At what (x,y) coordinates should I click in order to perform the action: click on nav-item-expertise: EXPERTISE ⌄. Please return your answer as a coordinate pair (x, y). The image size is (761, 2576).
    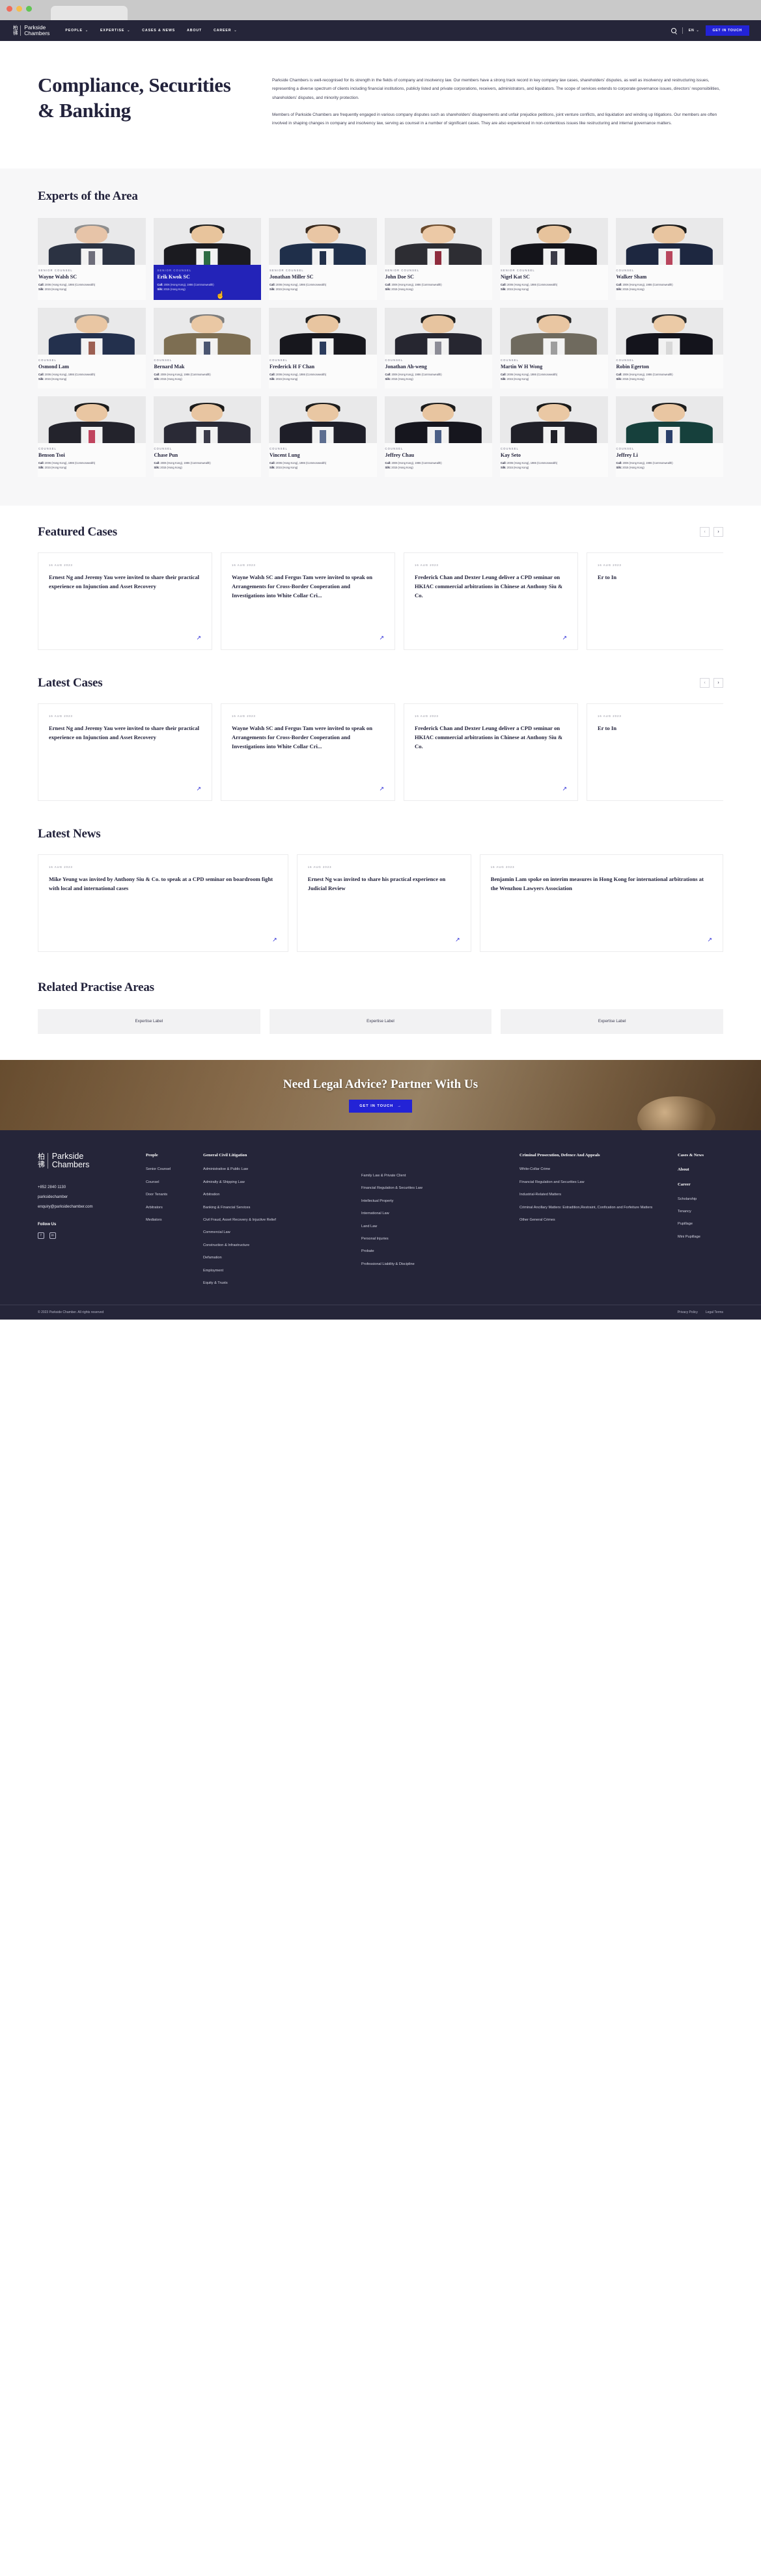
    Looking at the image, I should click on (115, 31).